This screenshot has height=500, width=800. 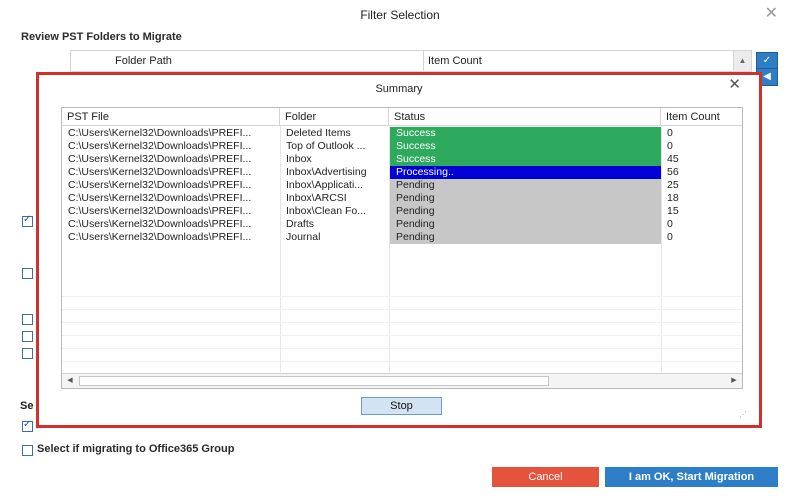 I want to click on item-count-cell: 56, so click(x=673, y=172).